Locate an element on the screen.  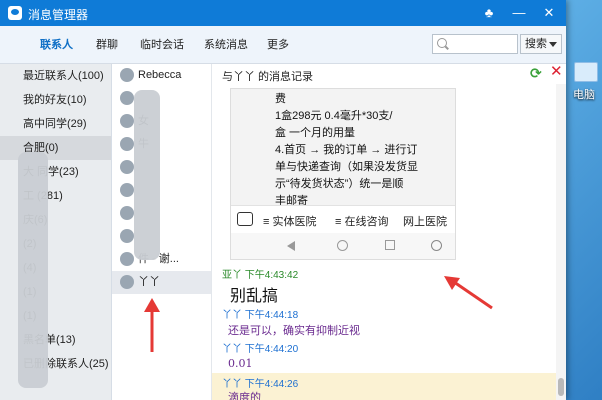
group-item: (2) is located at coordinates (55, 244).